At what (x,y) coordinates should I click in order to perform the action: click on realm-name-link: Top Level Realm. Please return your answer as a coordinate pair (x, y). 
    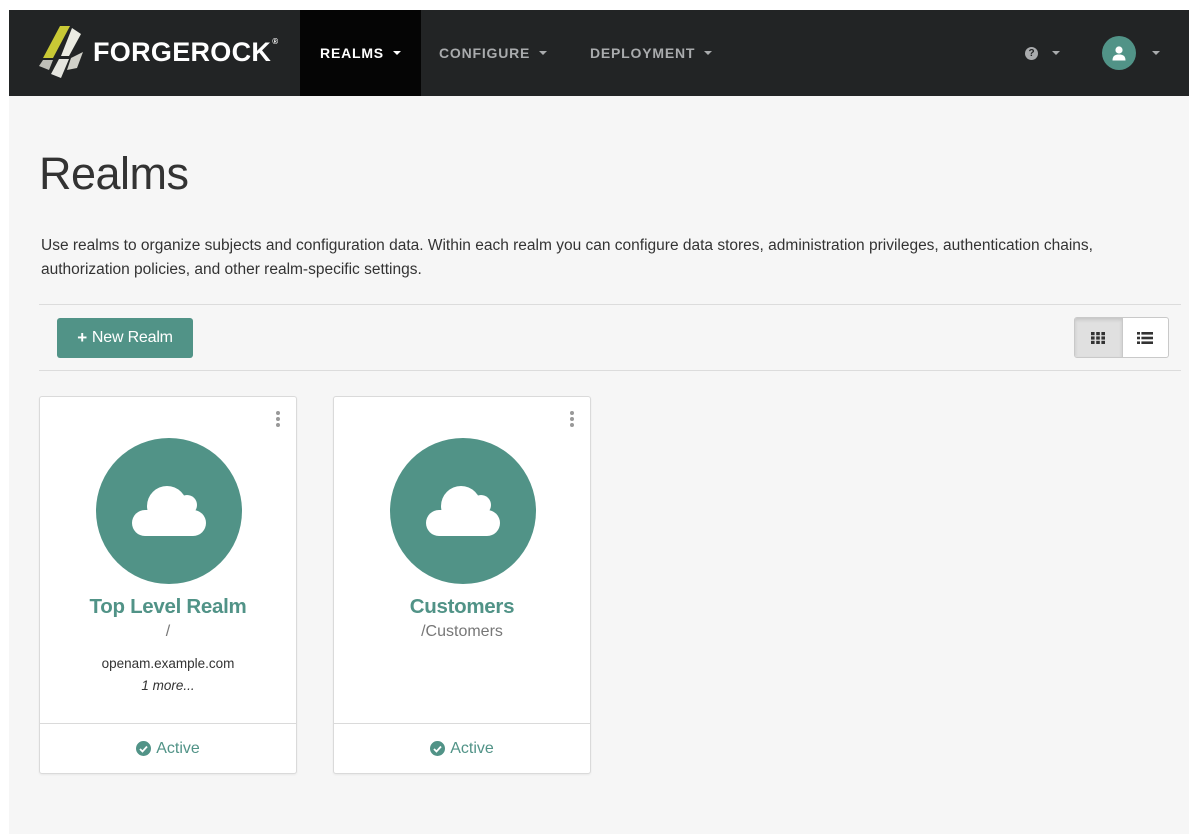
    Looking at the image, I should click on (168, 607).